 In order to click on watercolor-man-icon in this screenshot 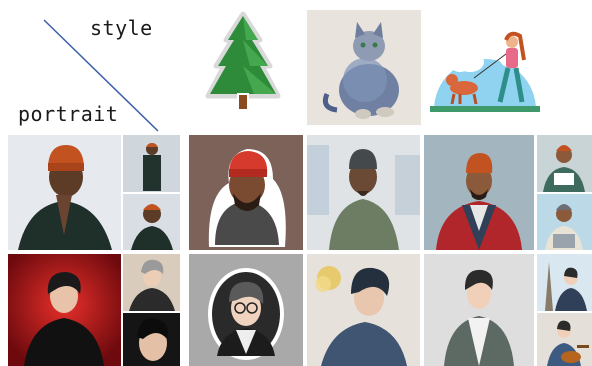, I will do `click(363, 192)`.